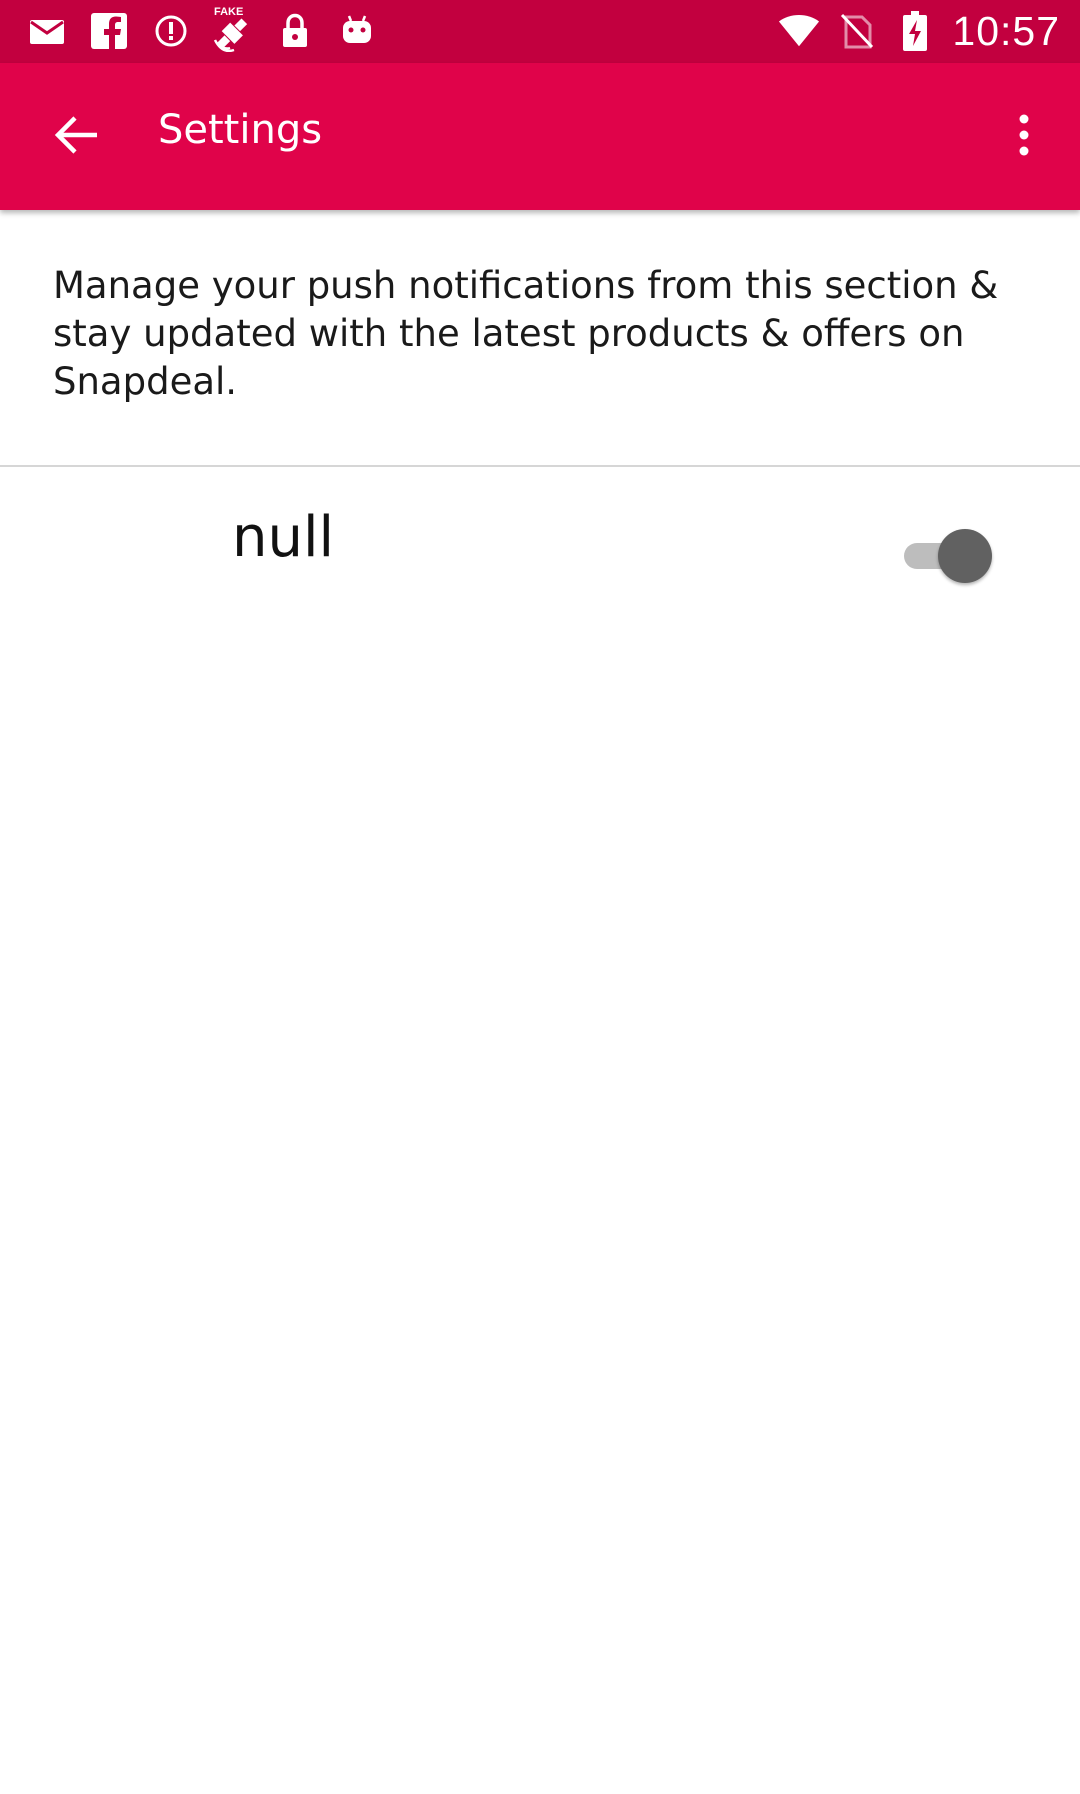  What do you see at coordinates (109, 31) in the screenshot?
I see `facebook-icon` at bounding box center [109, 31].